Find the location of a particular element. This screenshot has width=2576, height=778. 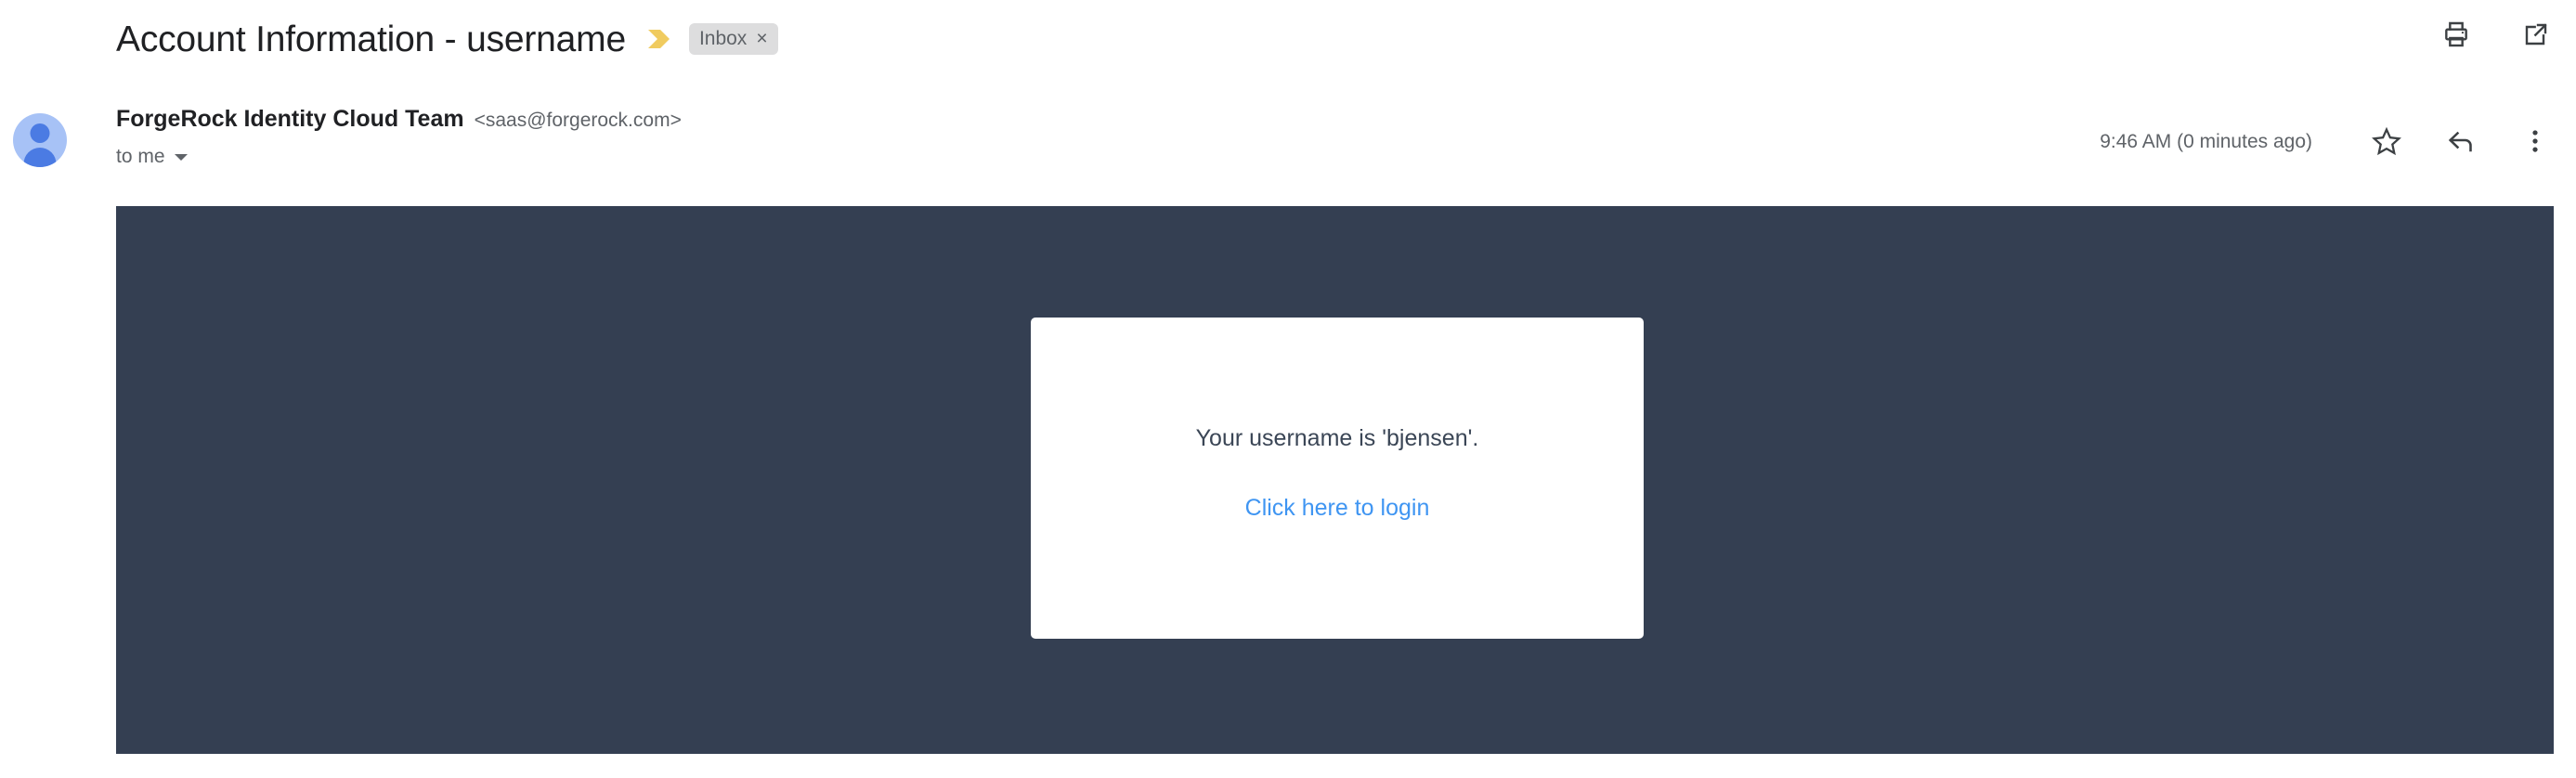

label-chip-text: Inbox is located at coordinates (723, 39).